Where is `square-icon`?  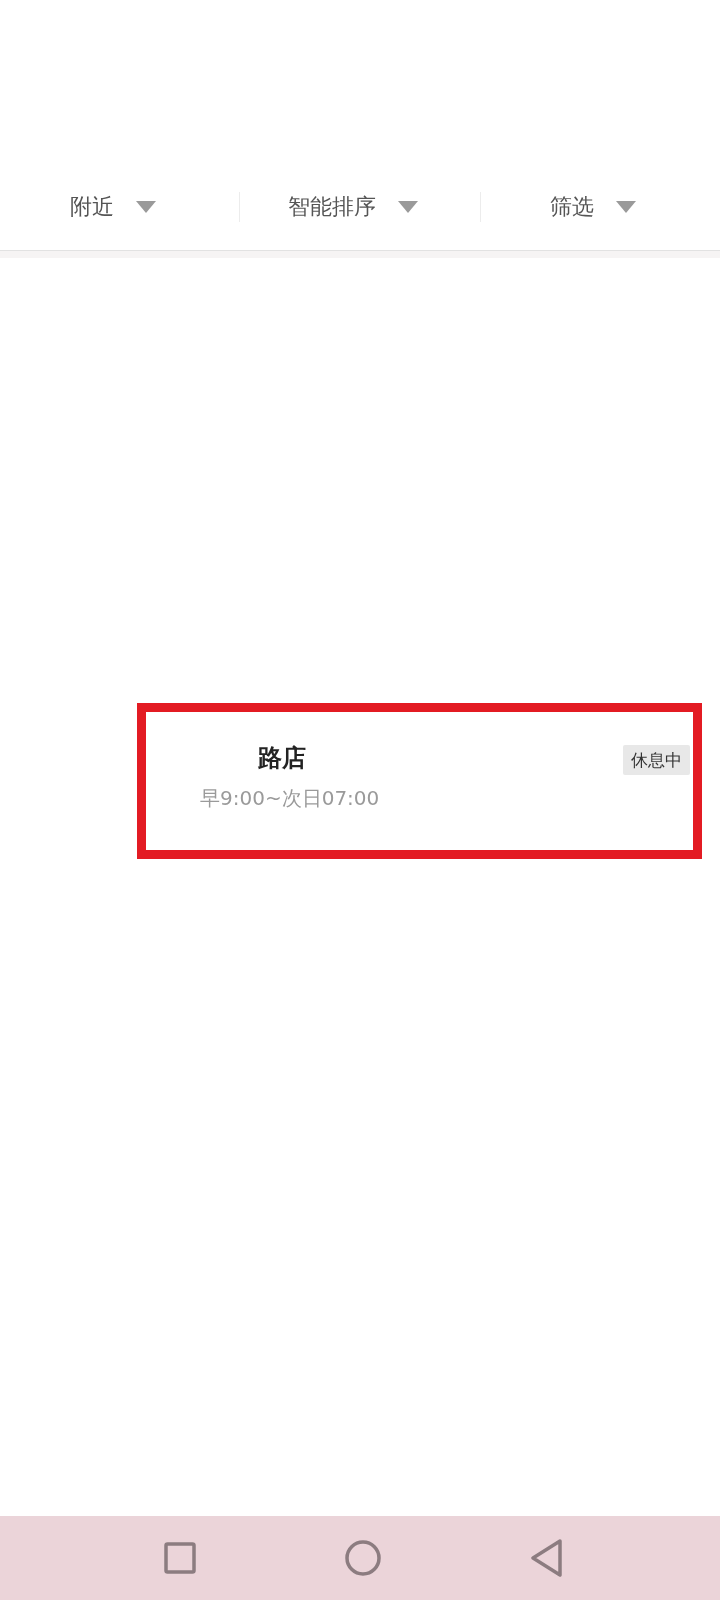 square-icon is located at coordinates (179, 1558).